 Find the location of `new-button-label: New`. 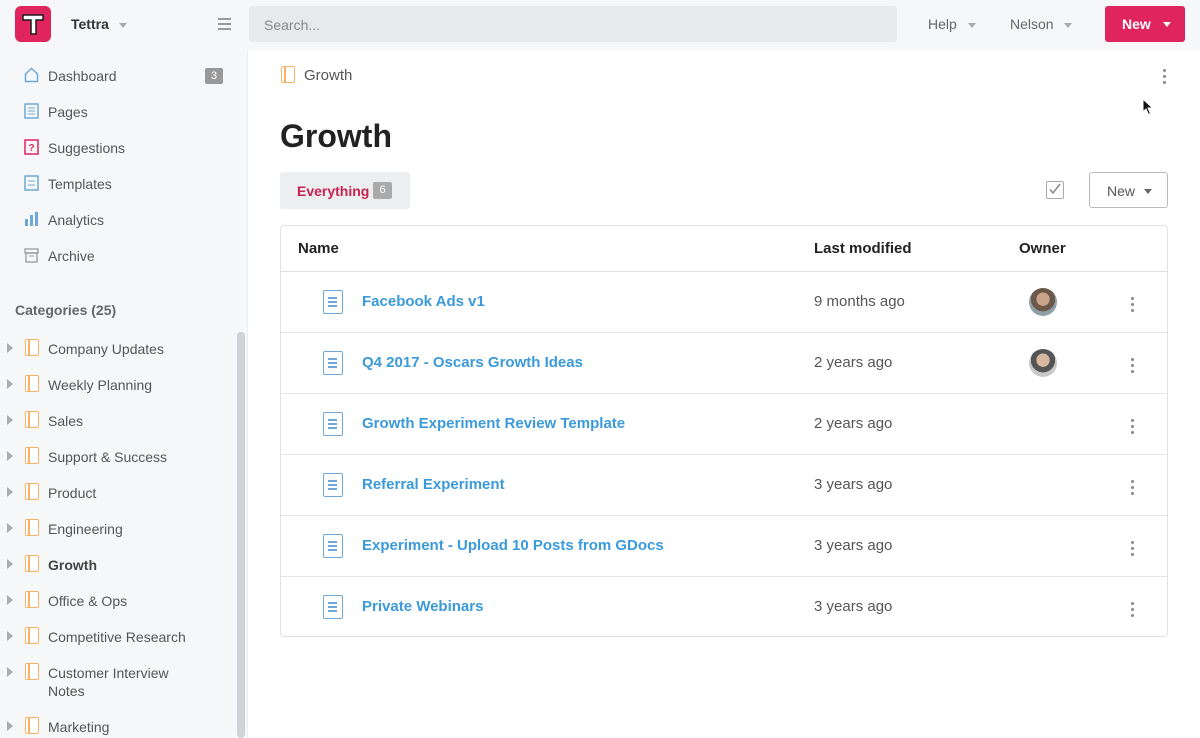

new-button-label: New is located at coordinates (1136, 24).